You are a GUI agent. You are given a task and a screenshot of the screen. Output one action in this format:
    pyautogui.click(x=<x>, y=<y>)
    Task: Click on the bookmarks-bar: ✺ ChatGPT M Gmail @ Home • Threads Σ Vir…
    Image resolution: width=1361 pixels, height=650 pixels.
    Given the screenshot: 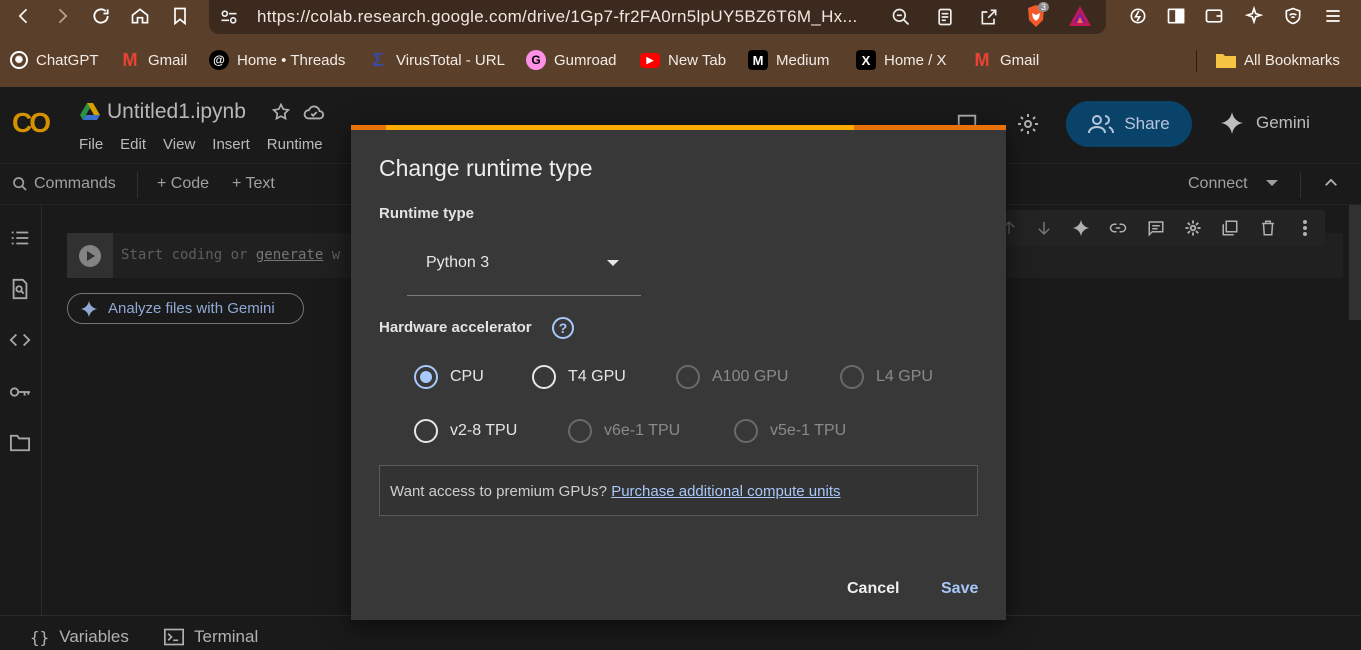 What is the action you would take?
    pyautogui.click(x=680, y=60)
    